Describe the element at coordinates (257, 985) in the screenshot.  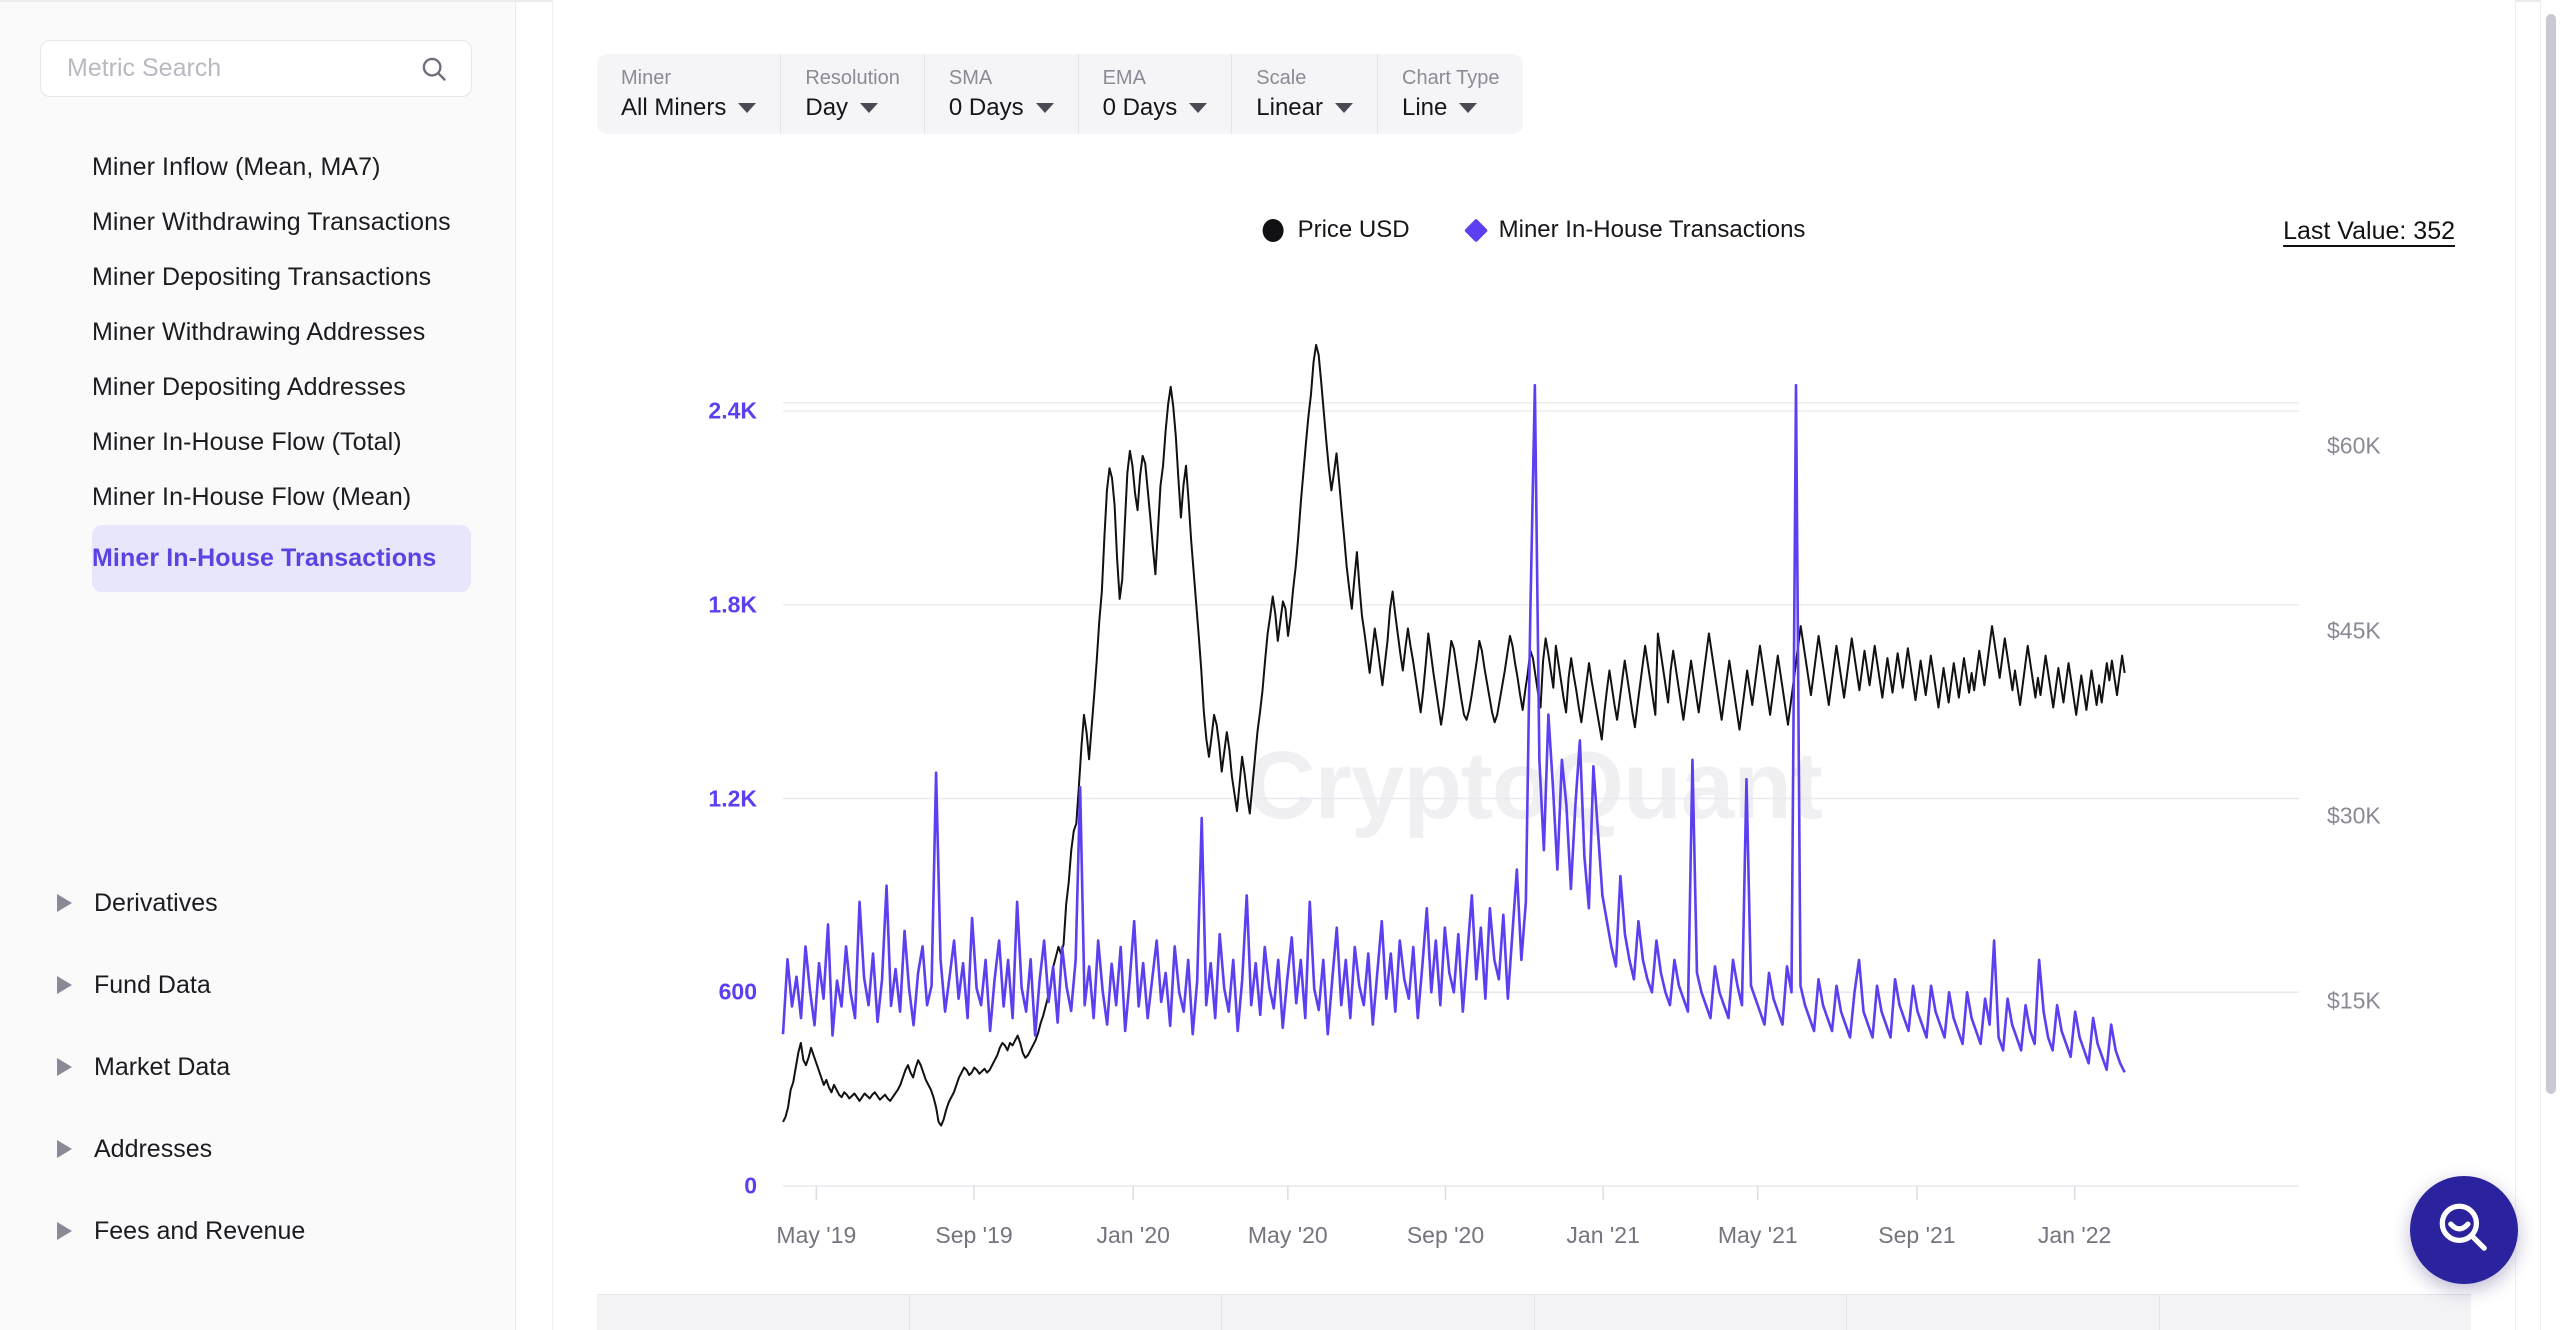
I see `sidebar-group-fund-data: Fund Data` at that location.